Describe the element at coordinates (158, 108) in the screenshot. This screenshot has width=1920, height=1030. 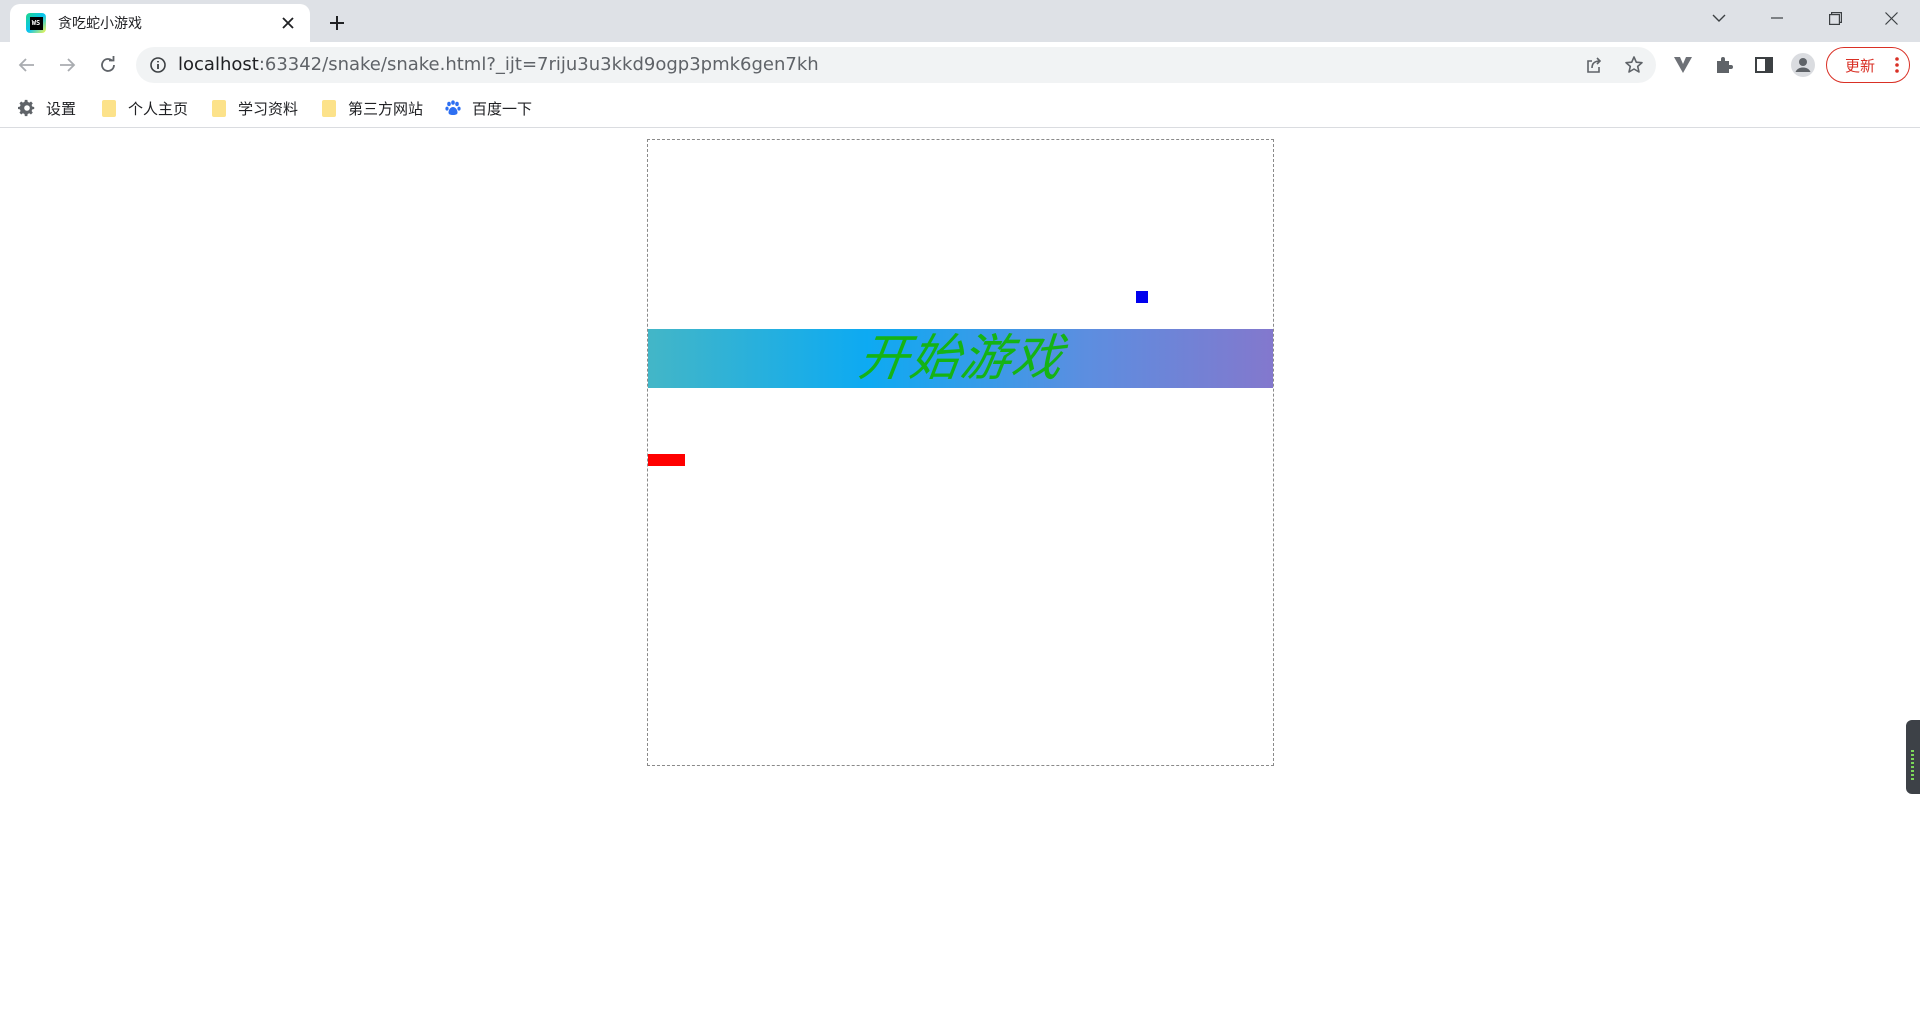
I see `bookmark-label: 个人主页` at that location.